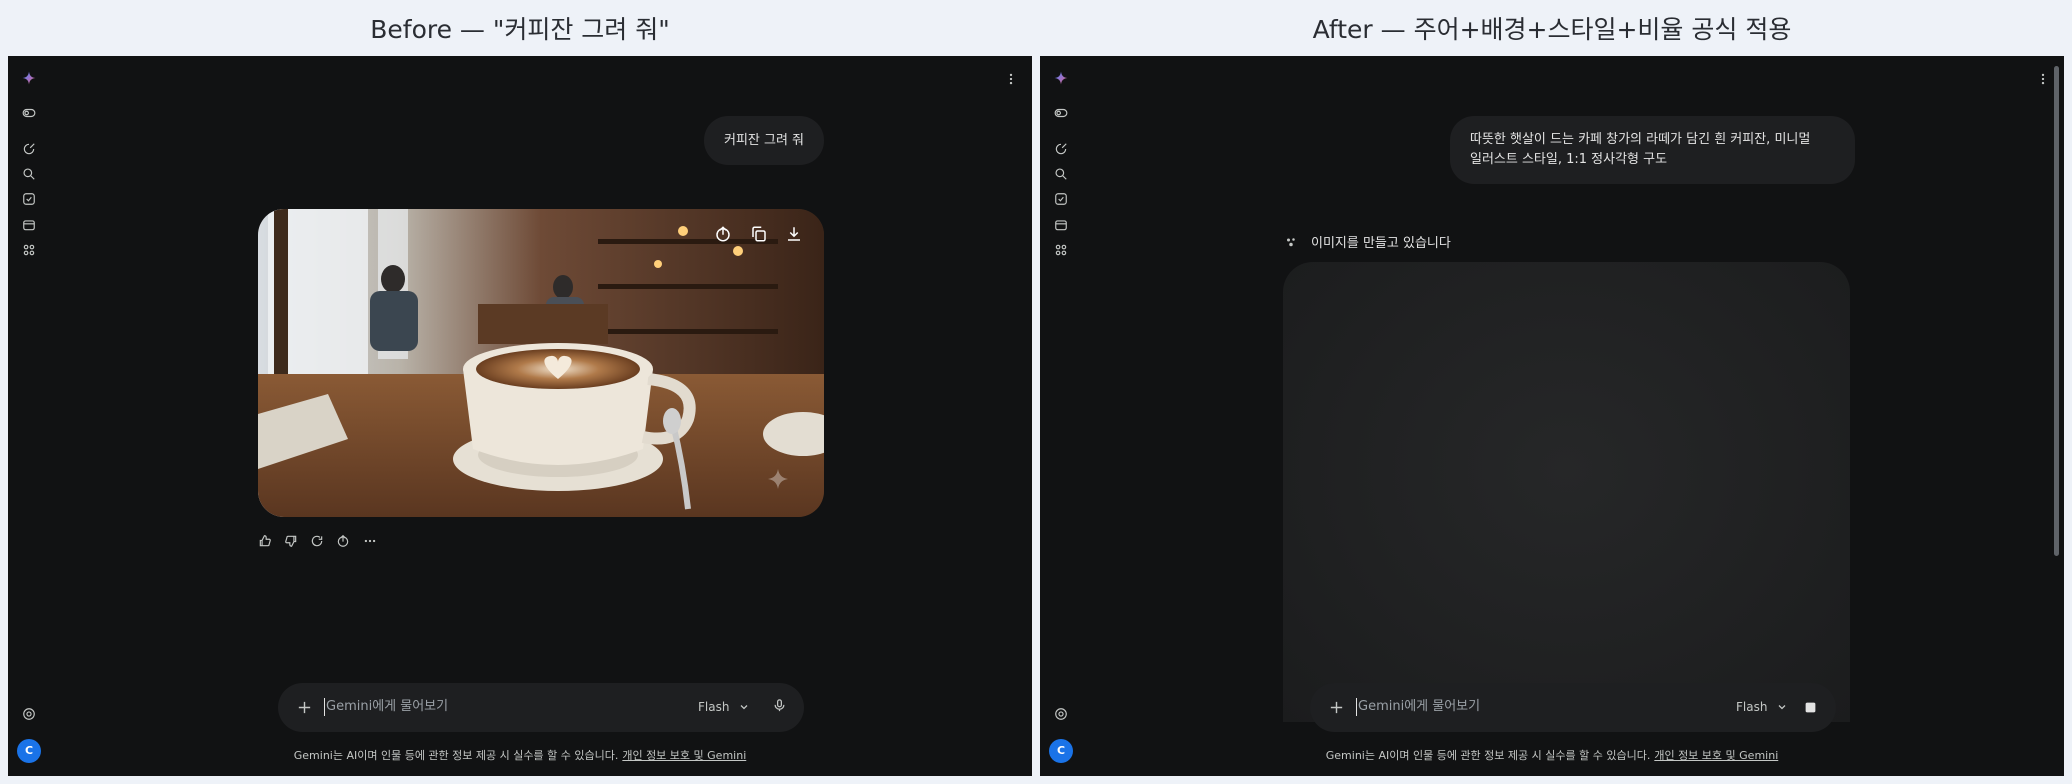  I want to click on status-text: 이미지를 만들고 있습니다, so click(1381, 243).